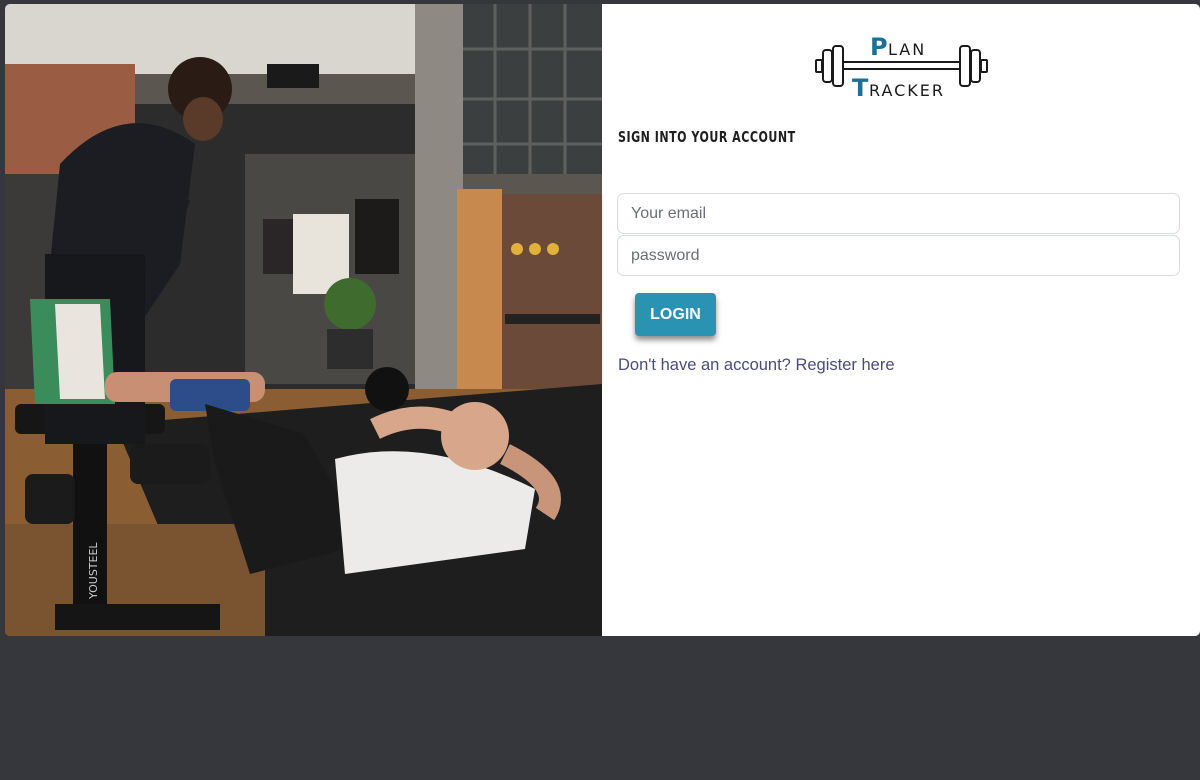 The image size is (1200, 780). I want to click on svg-text: YOUSTEEL, so click(93, 571).